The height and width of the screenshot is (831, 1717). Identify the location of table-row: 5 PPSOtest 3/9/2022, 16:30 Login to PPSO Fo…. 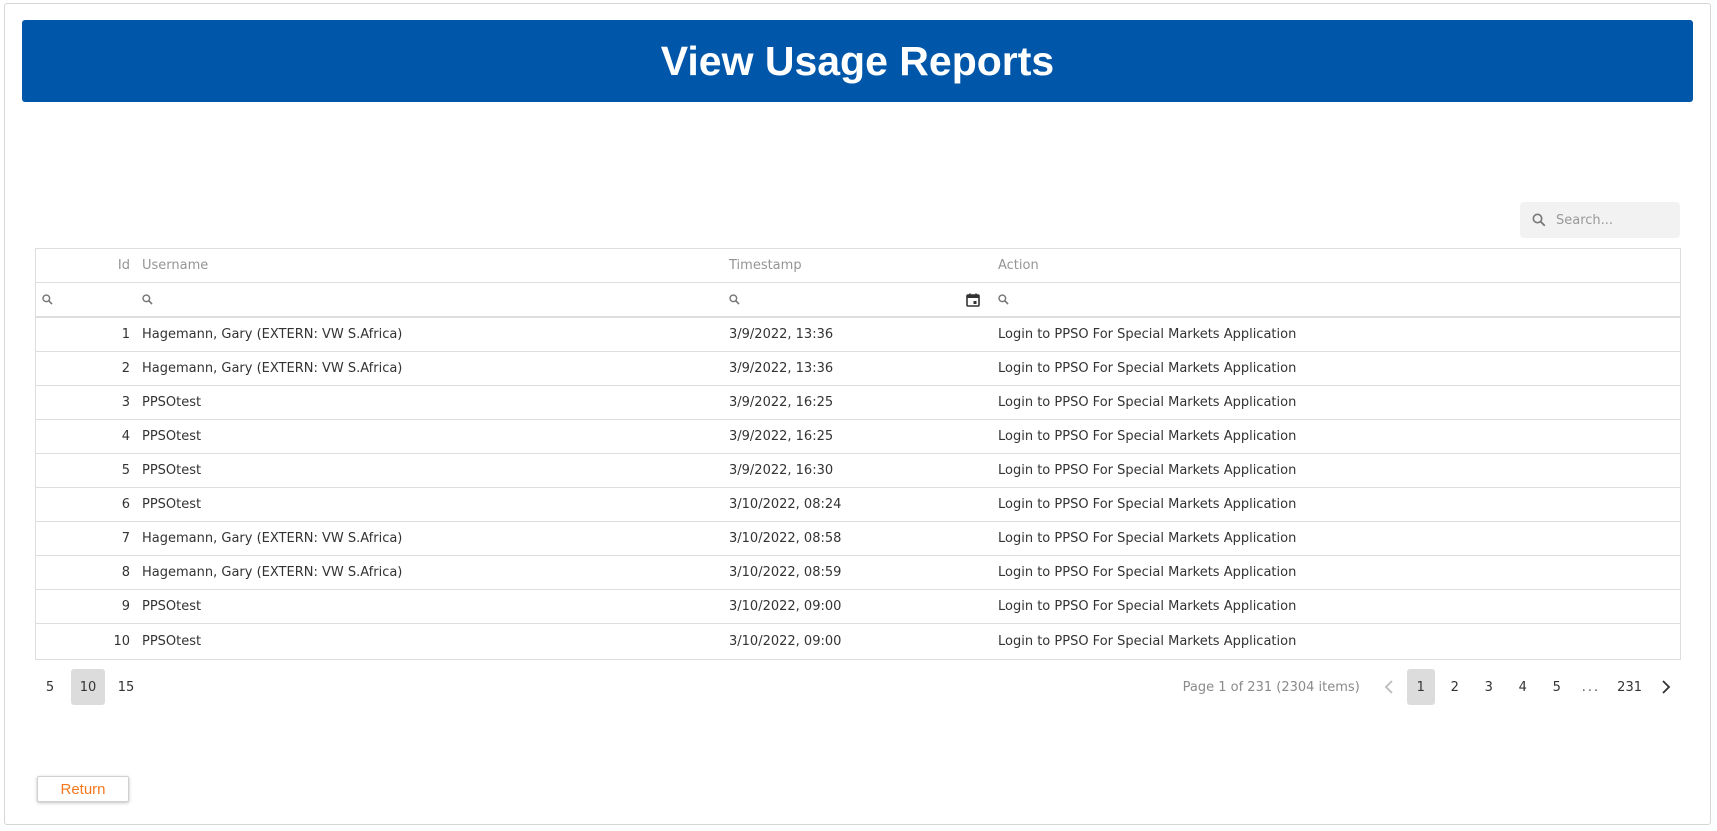
(858, 471).